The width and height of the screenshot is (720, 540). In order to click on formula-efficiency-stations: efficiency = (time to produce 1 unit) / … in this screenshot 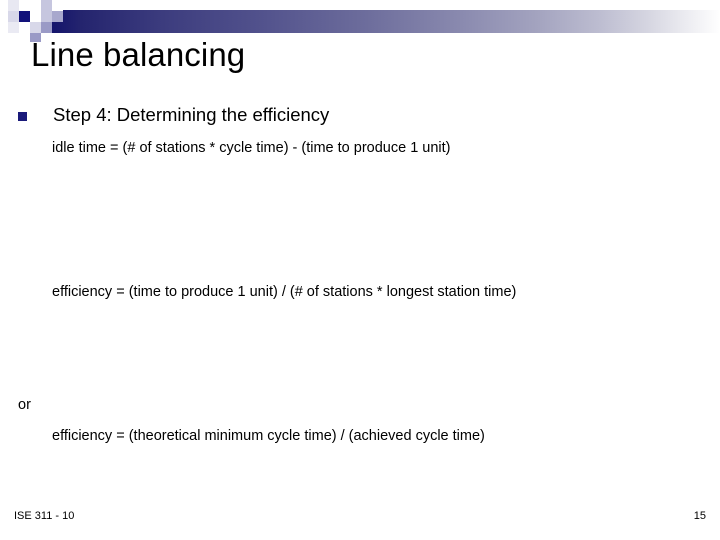, I will do `click(284, 292)`.